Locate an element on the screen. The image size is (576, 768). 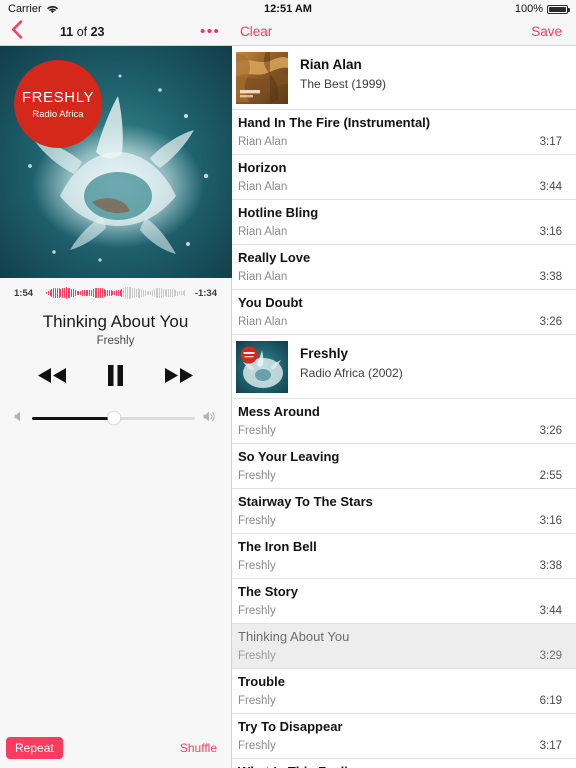
track-subrow: Freshly 6:19 is located at coordinates (400, 701).